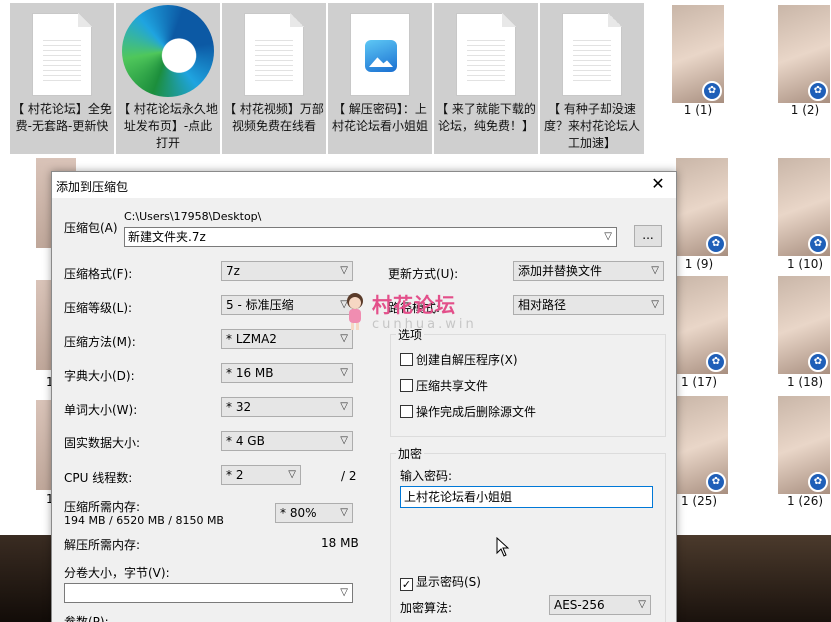 Image resolution: width=831 pixels, height=622 pixels. What do you see at coordinates (62, 117) in the screenshot?
I see `file-label: 【 村花论坛】全免费-无套路-更新快` at bounding box center [62, 117].